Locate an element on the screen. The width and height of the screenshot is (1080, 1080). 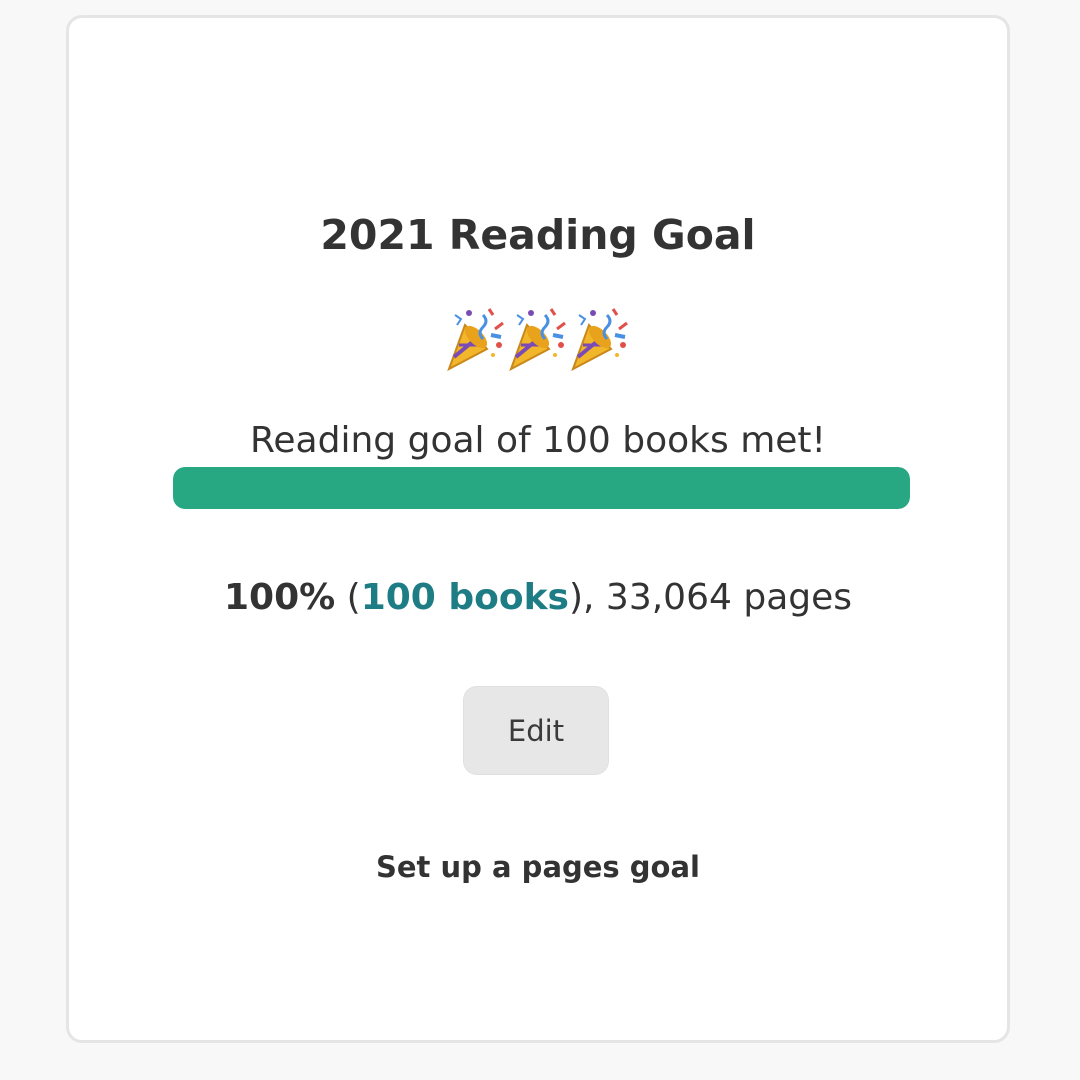
goal-progress-fill is located at coordinates (541, 488).